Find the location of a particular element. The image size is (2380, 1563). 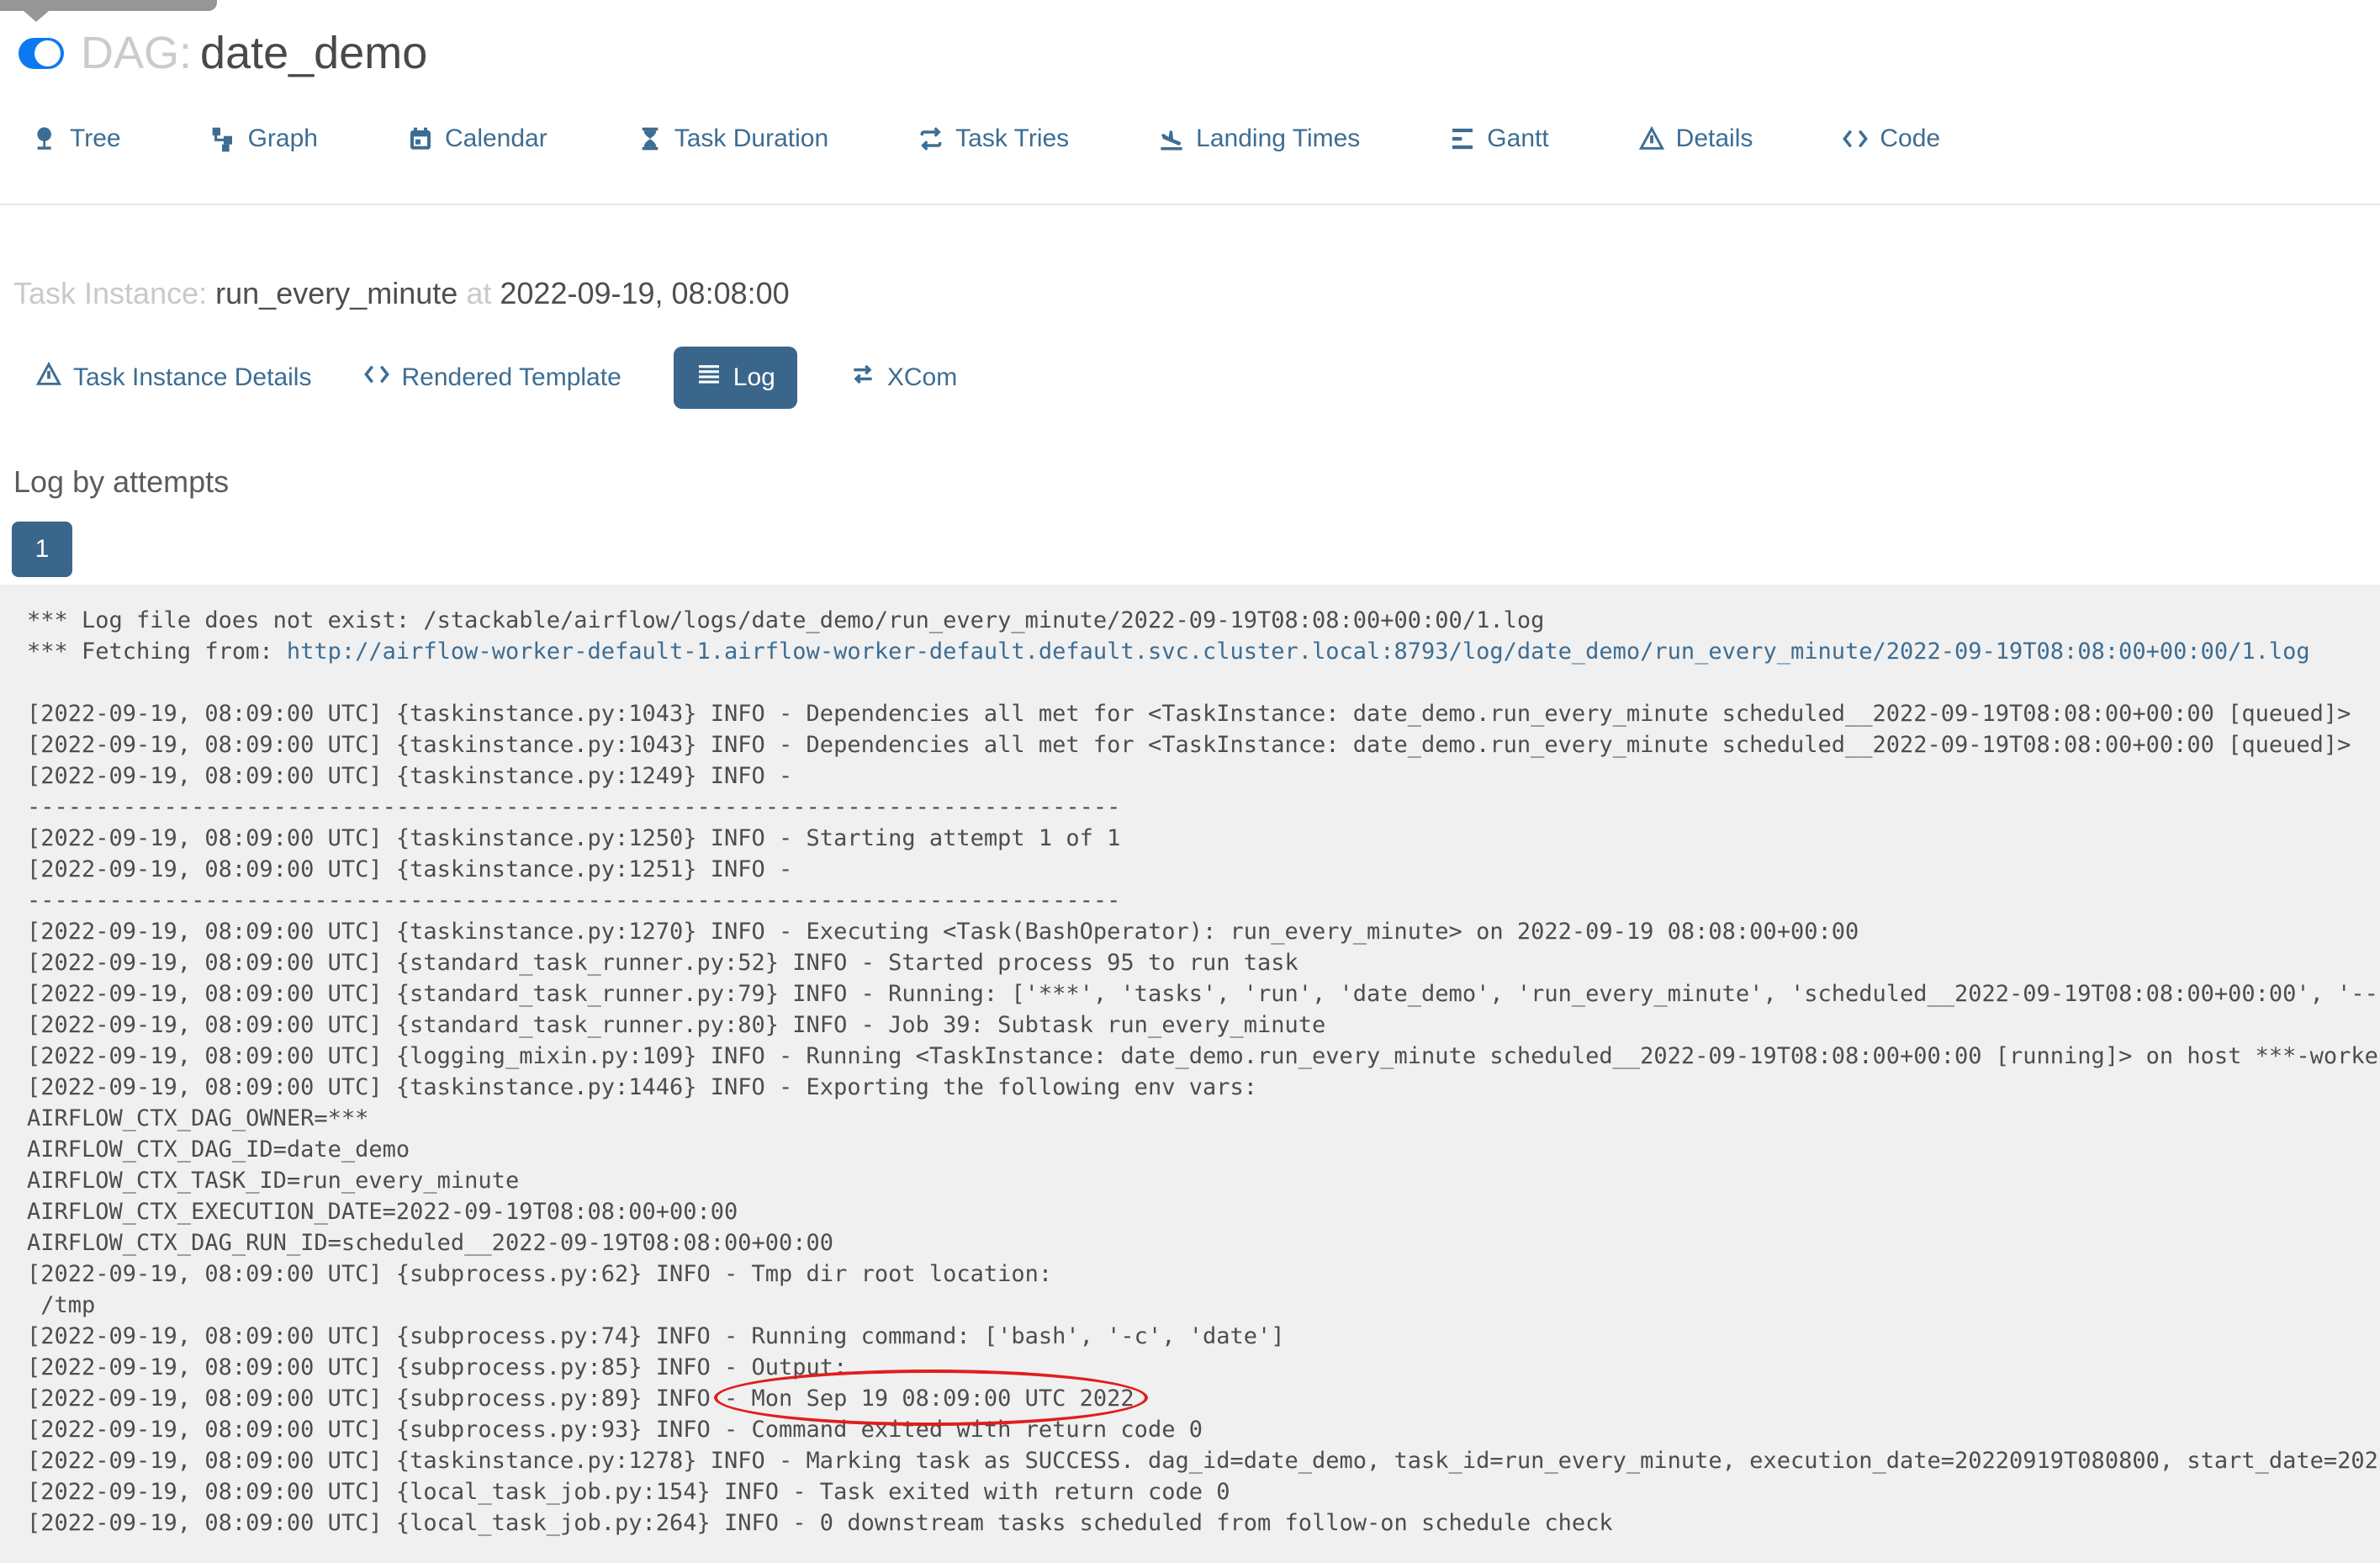

dag-label: DAG: is located at coordinates (137, 53).